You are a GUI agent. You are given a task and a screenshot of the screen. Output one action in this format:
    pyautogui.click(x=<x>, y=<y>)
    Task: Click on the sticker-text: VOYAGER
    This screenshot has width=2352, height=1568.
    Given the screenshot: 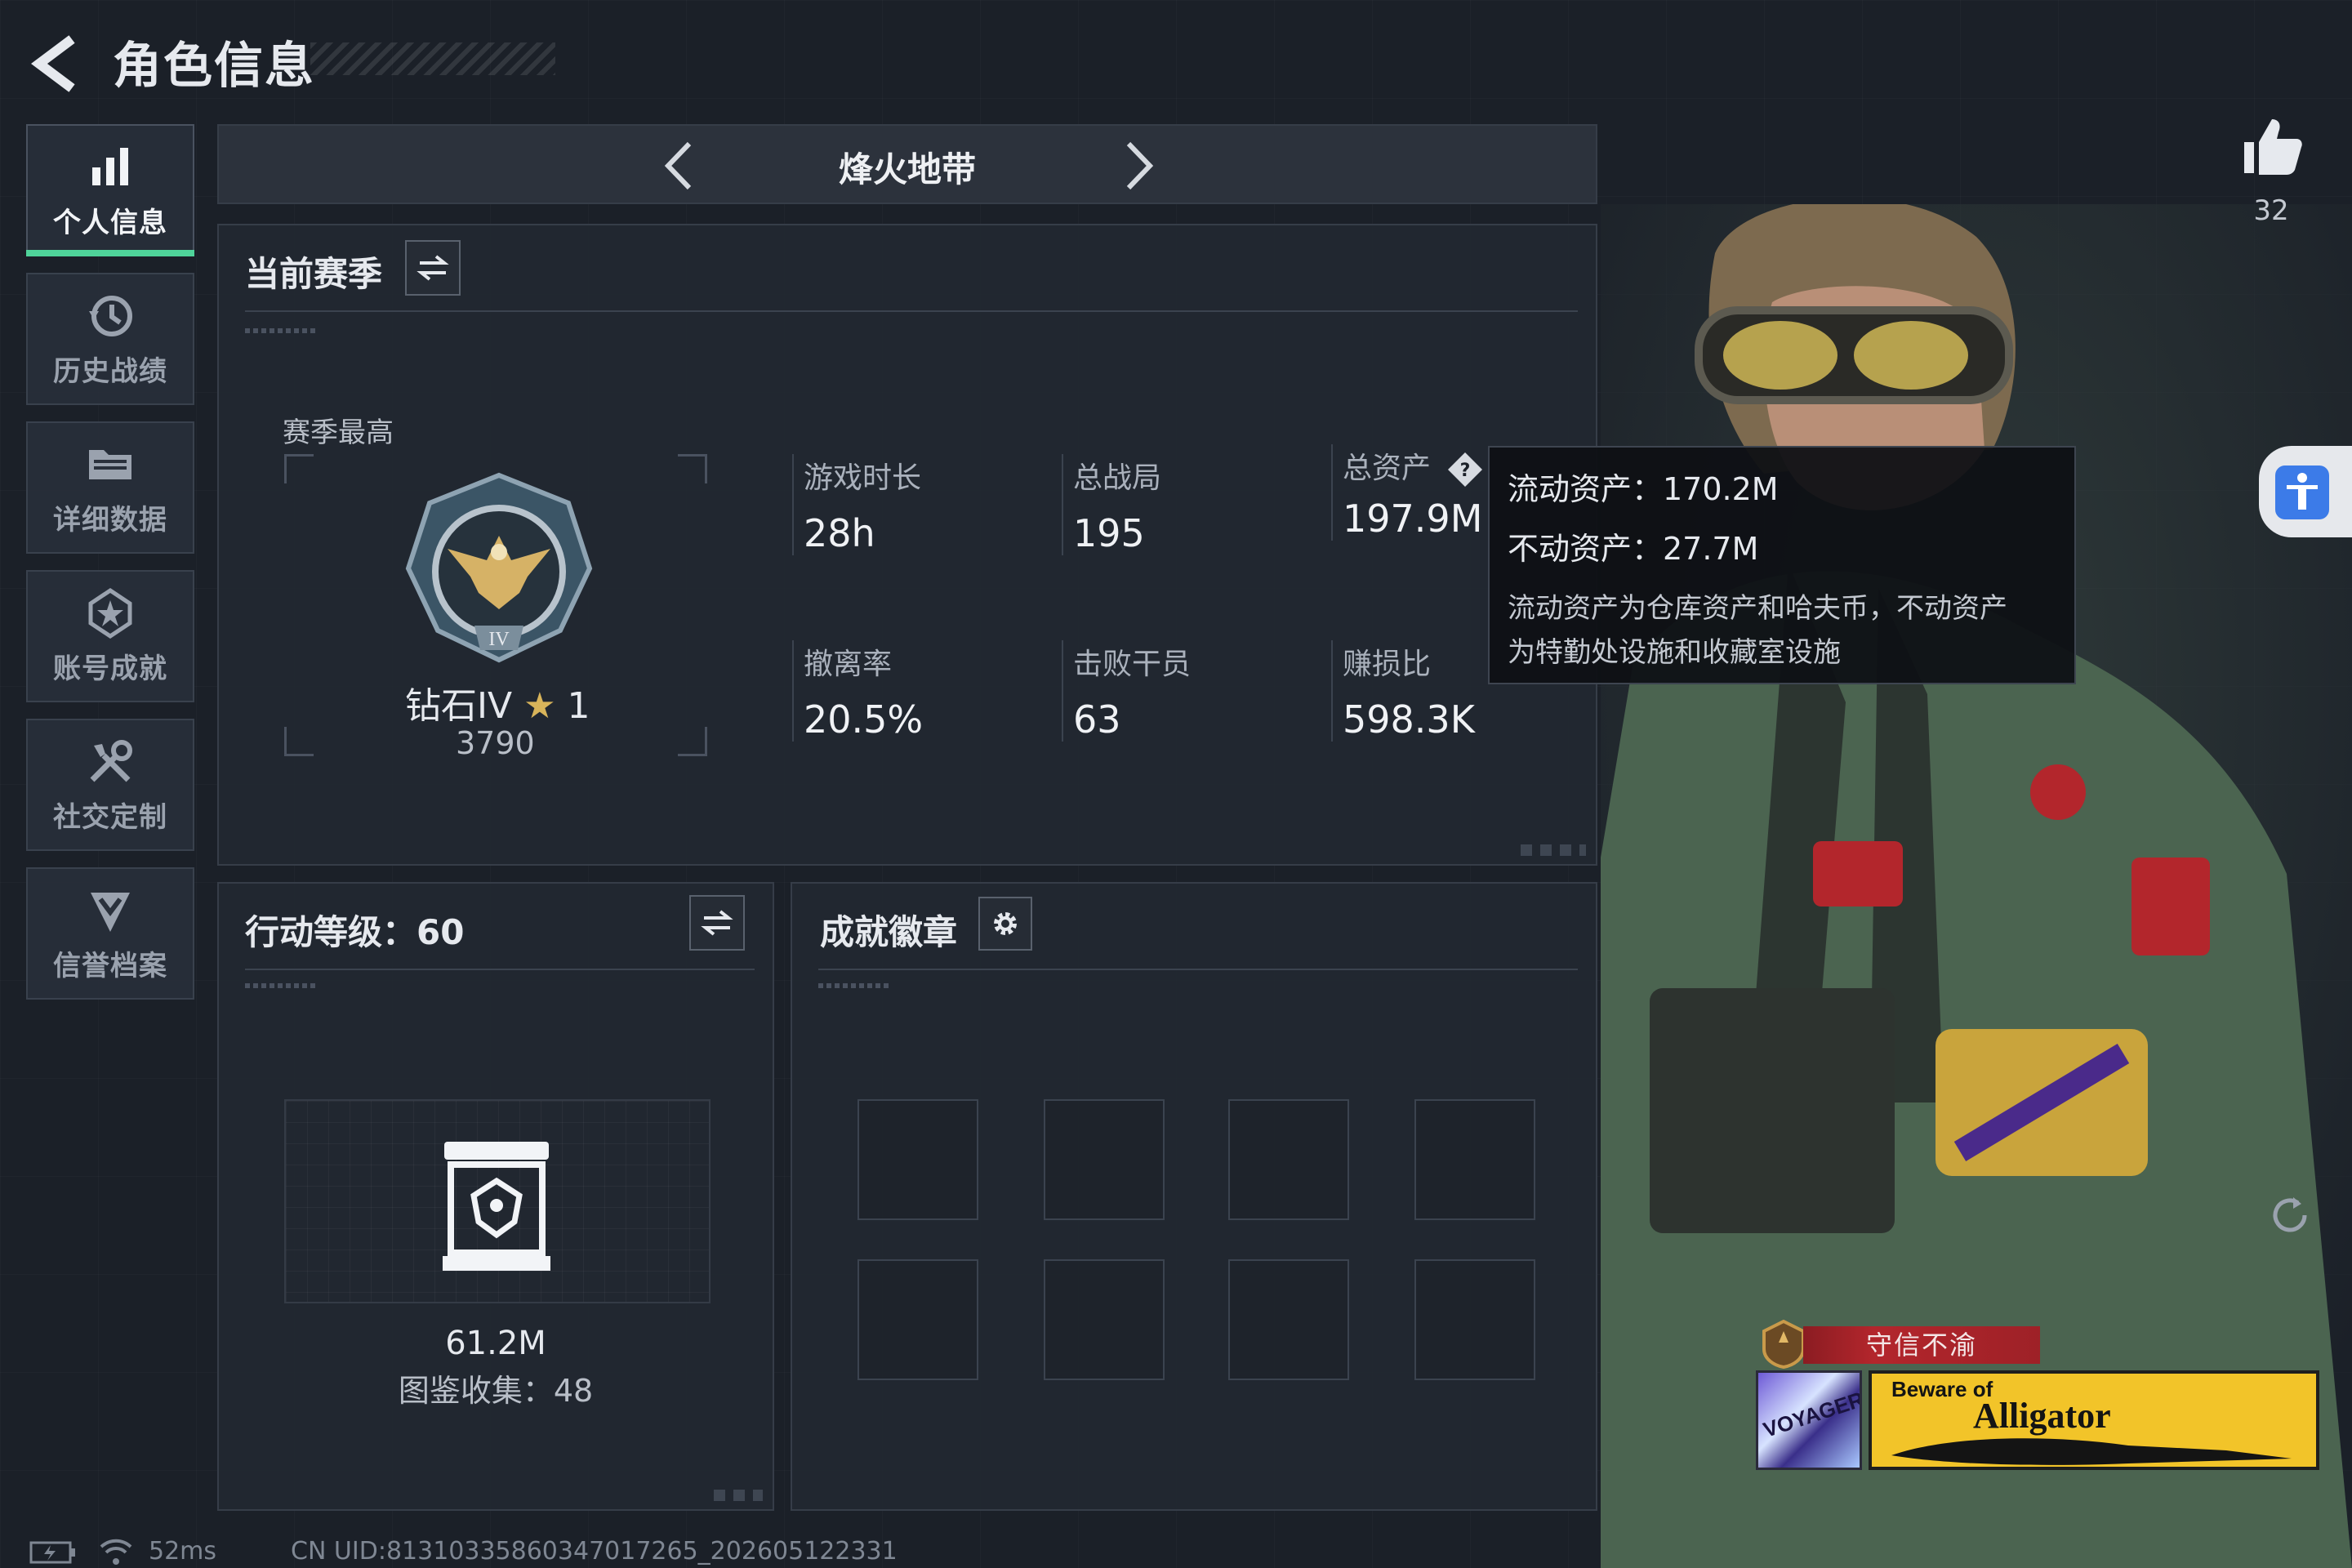 What is the action you would take?
    pyautogui.click(x=1811, y=1415)
    